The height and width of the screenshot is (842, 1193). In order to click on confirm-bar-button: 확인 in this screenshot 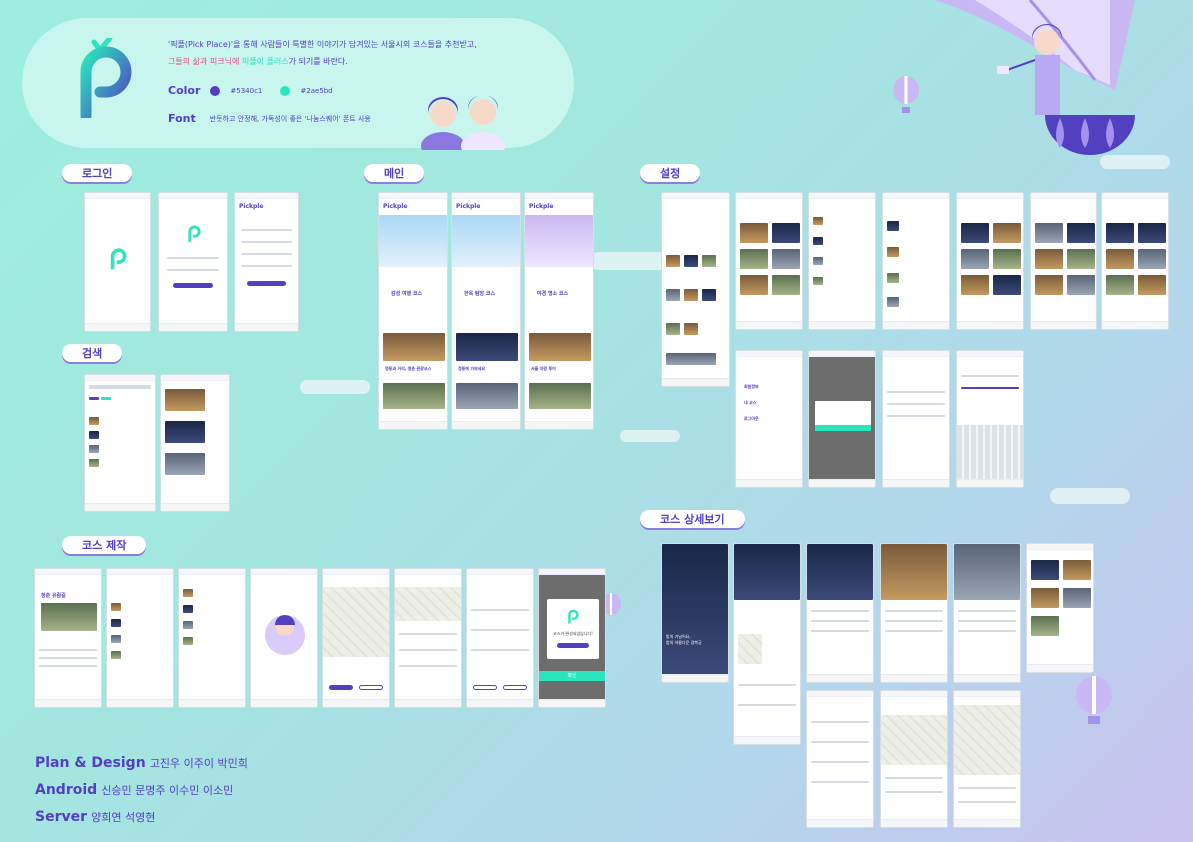, I will do `click(572, 676)`.